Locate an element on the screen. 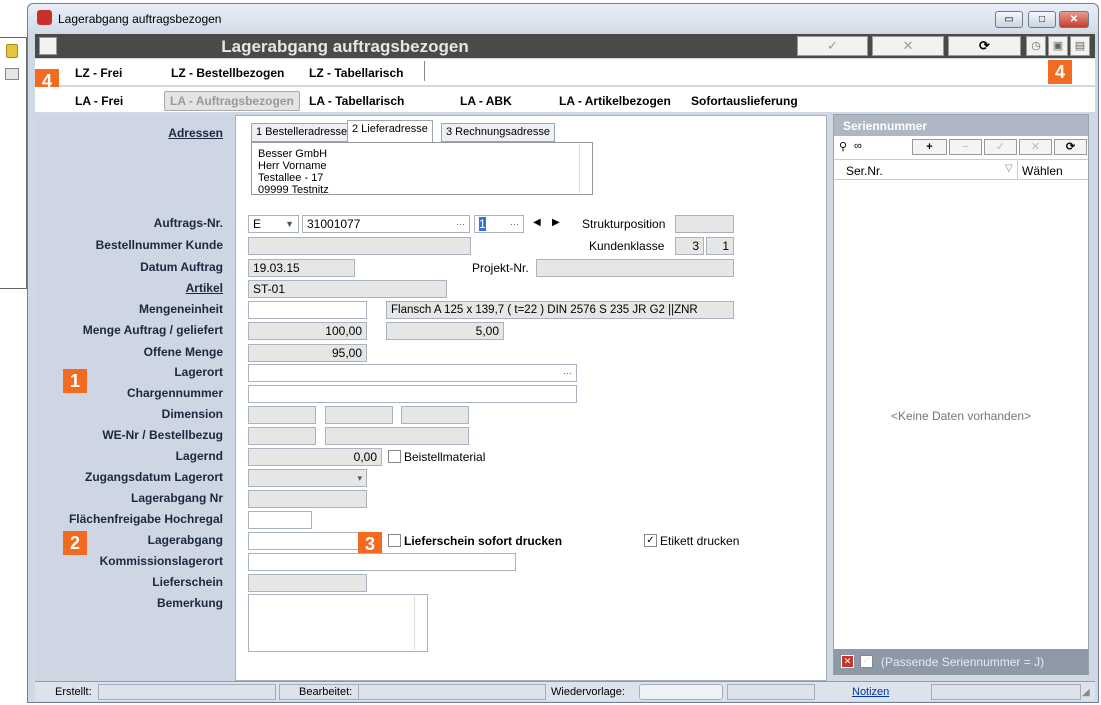 The height and width of the screenshot is (705, 1101). abgang-nr-field is located at coordinates (307, 499).